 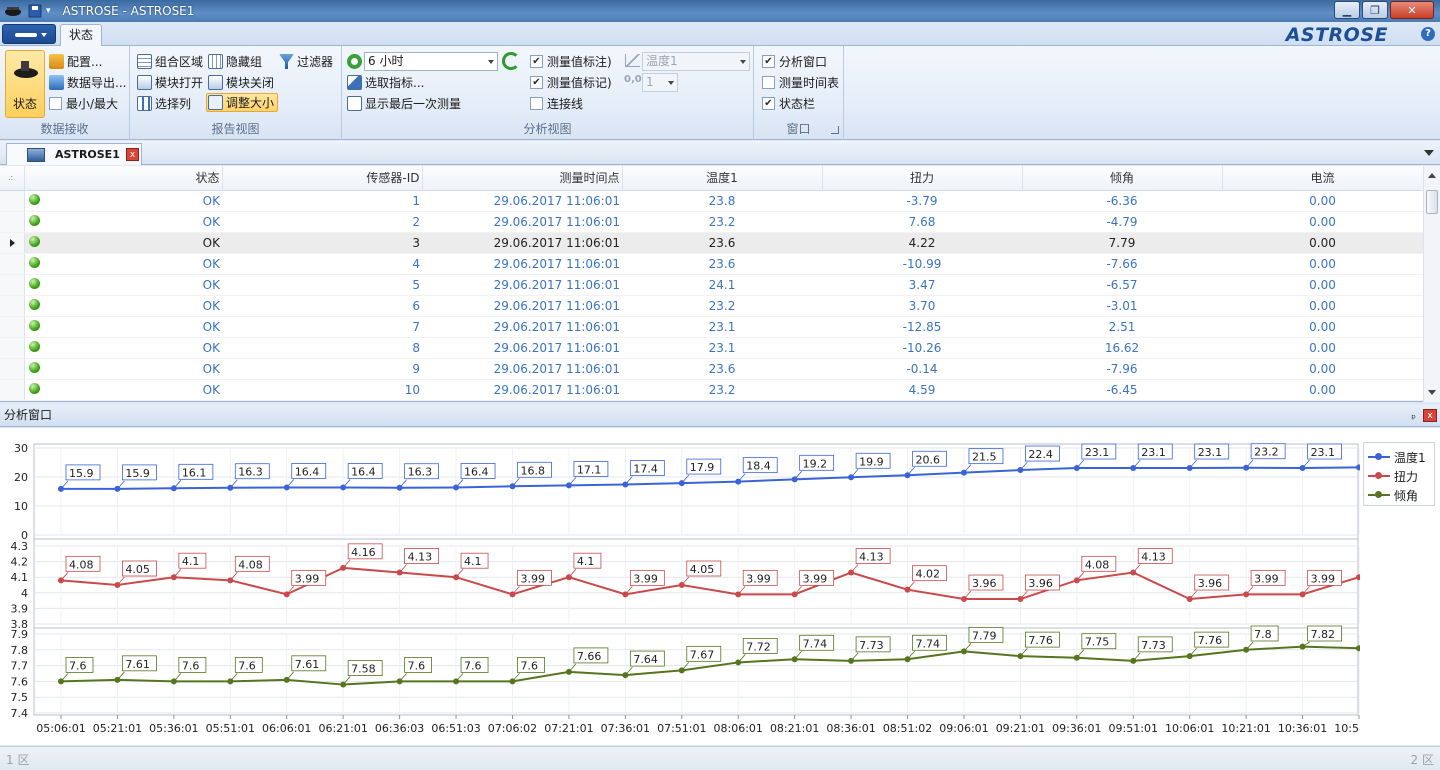 I want to click on table-row: OK 10 29.06.2017 11:06:01 23.2 4.59 -6.45 0.00, so click(x=711, y=390).